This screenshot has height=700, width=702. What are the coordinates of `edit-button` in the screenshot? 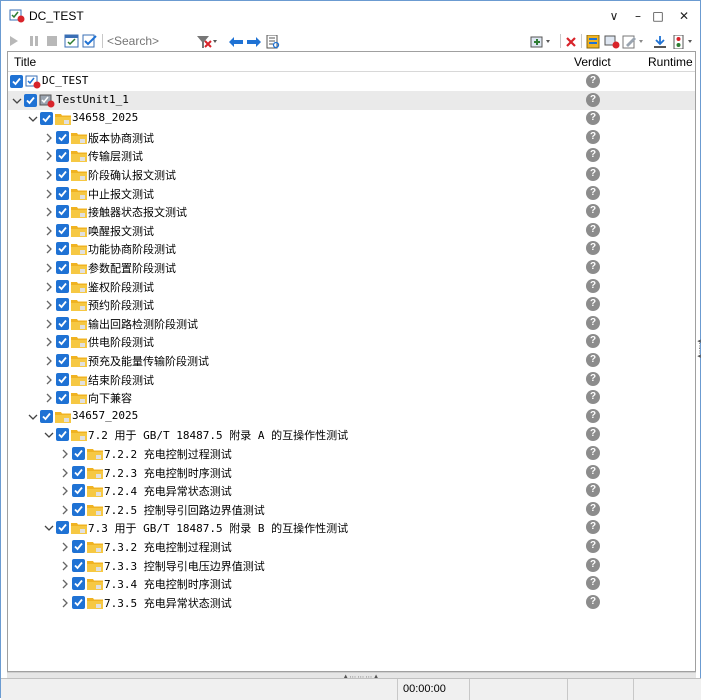 It's located at (633, 42).